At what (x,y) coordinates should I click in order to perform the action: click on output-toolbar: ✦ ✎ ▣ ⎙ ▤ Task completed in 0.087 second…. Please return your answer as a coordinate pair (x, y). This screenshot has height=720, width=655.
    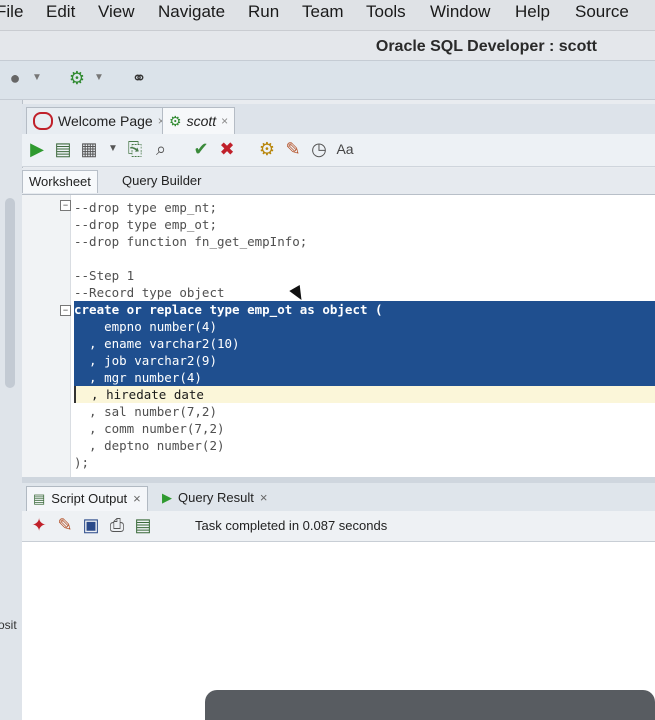
    Looking at the image, I should click on (338, 526).